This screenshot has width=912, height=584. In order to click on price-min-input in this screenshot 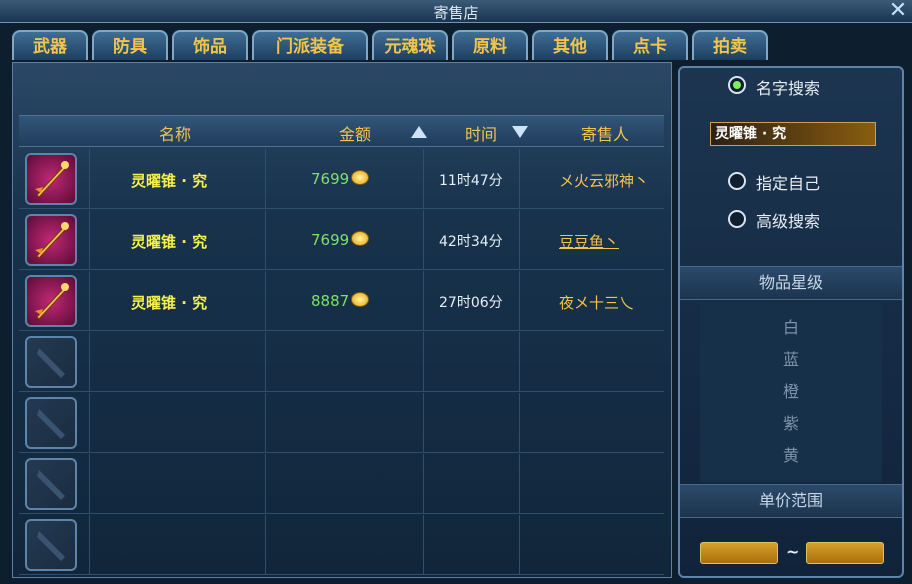, I will do `click(739, 553)`.